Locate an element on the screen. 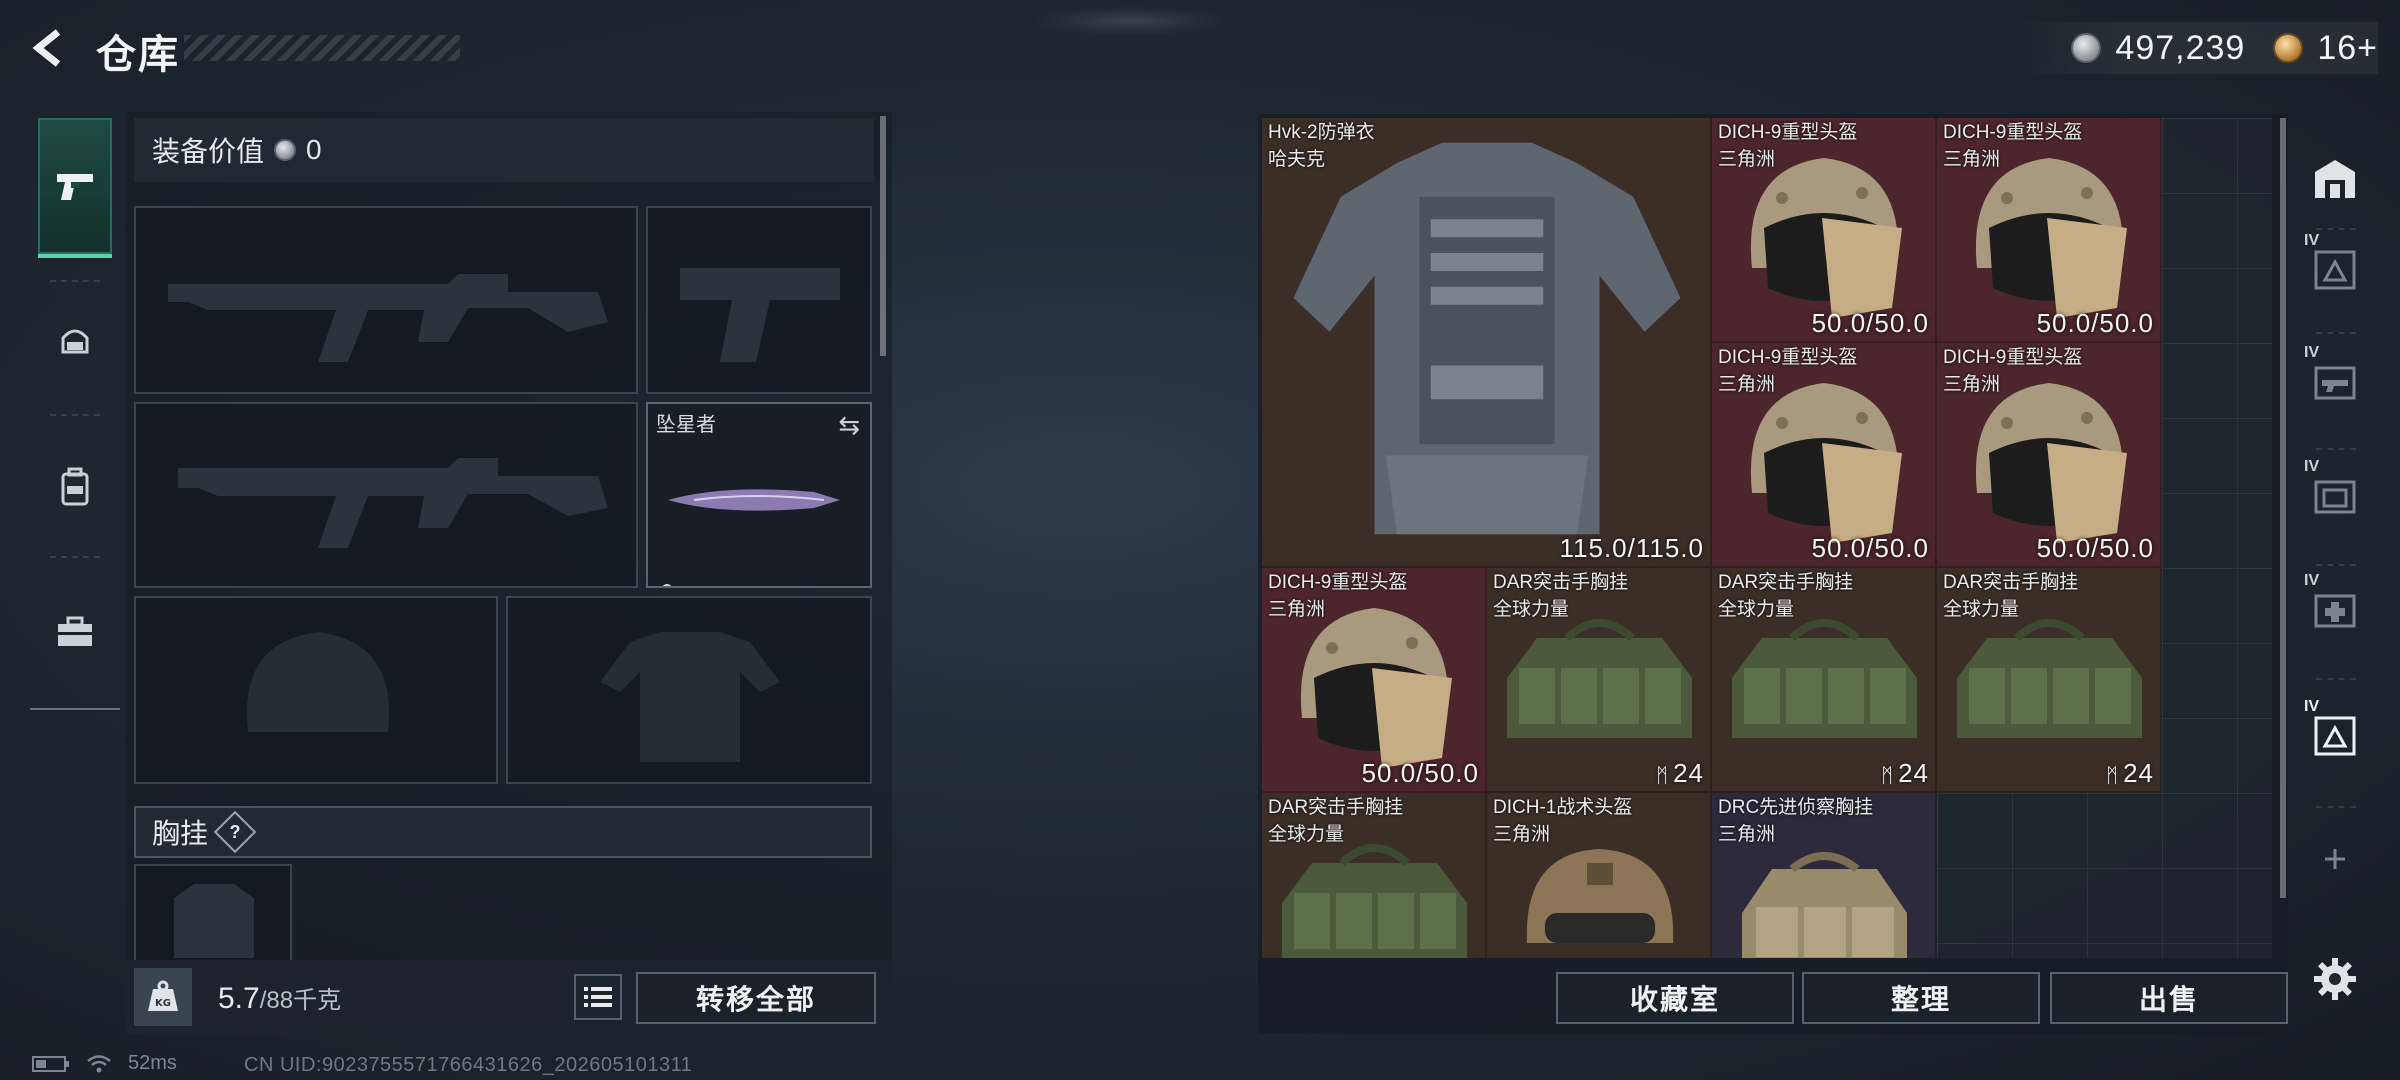 This screenshot has height=1080, width=2400. help-label: ? is located at coordinates (235, 831).